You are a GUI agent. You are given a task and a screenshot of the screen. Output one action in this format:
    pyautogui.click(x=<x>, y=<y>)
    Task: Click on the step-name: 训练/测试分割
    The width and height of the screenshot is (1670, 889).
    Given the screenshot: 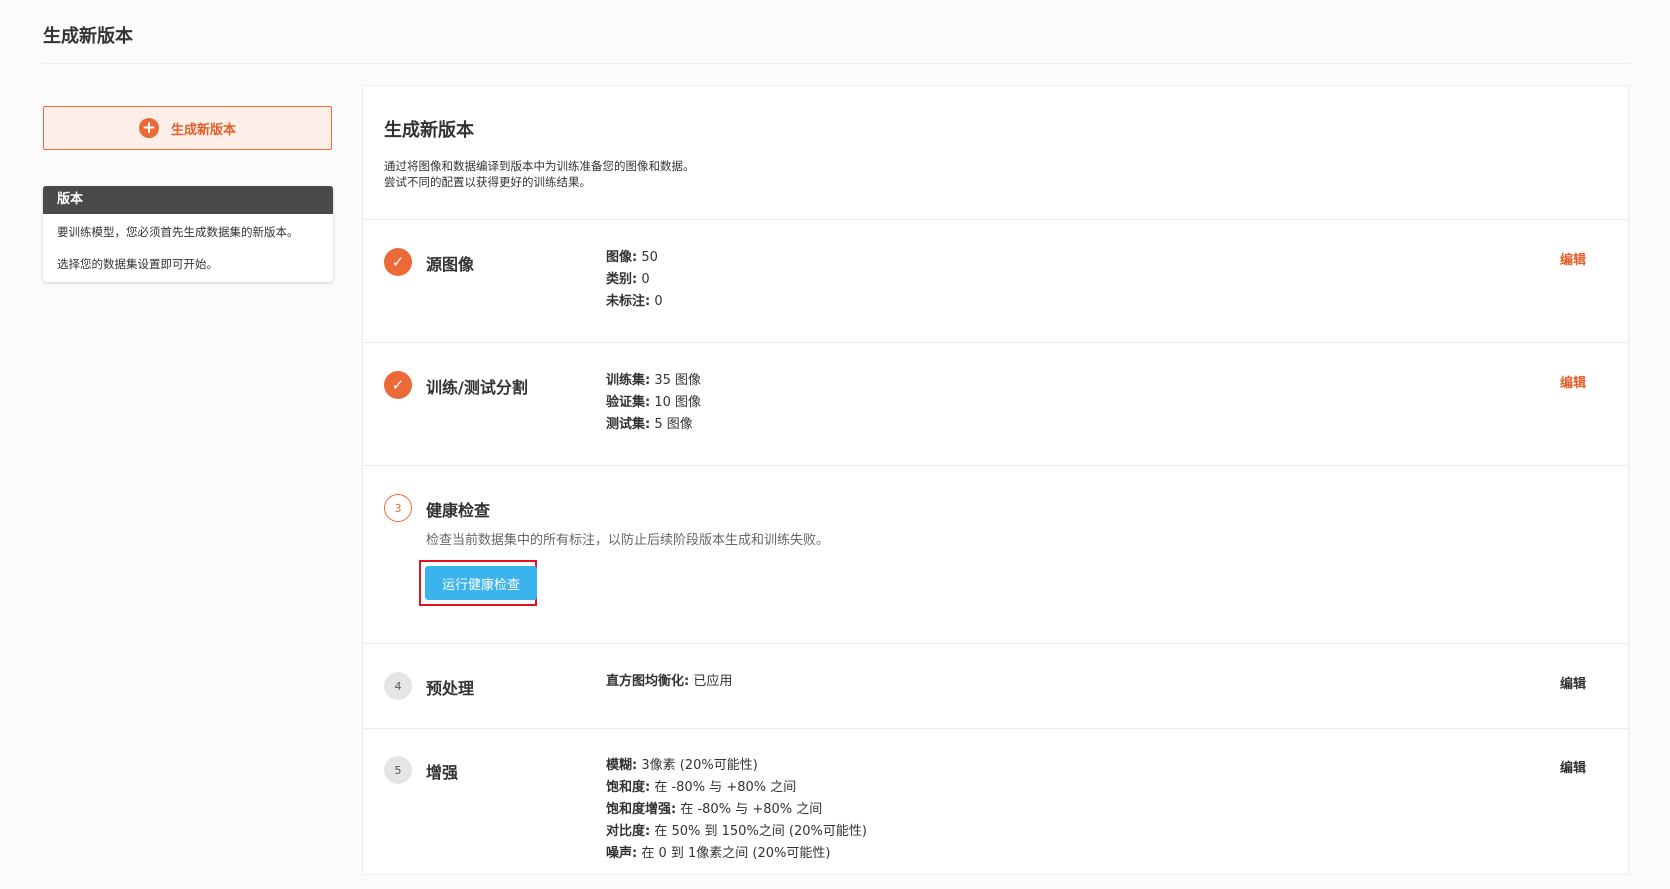 What is the action you would take?
    pyautogui.click(x=477, y=387)
    